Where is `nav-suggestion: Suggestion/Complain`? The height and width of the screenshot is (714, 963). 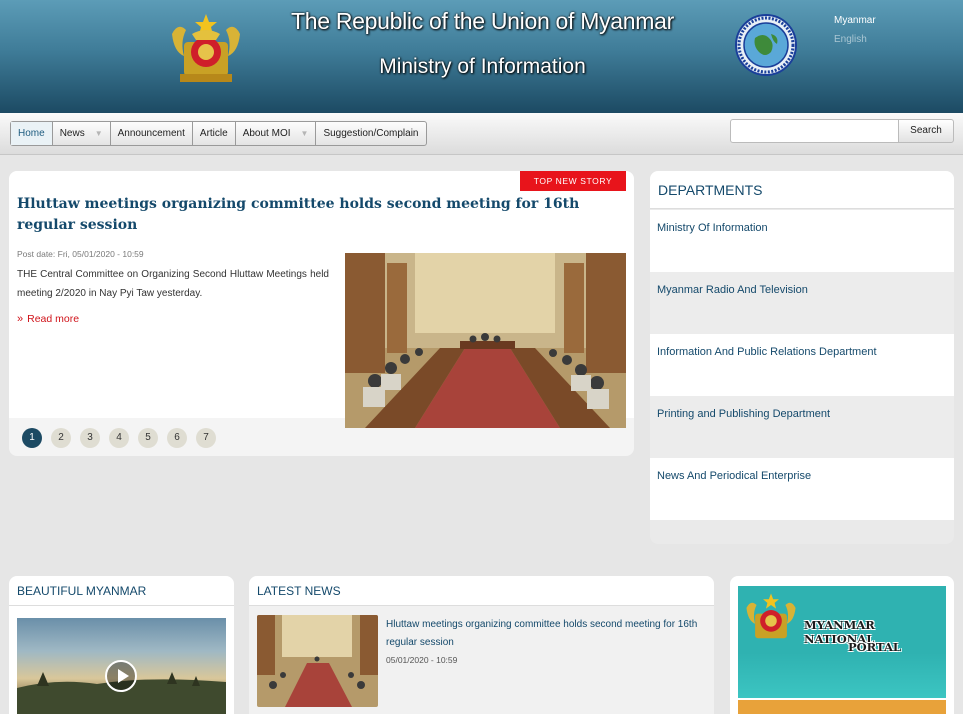
nav-suggestion: Suggestion/Complain is located at coordinates (370, 133).